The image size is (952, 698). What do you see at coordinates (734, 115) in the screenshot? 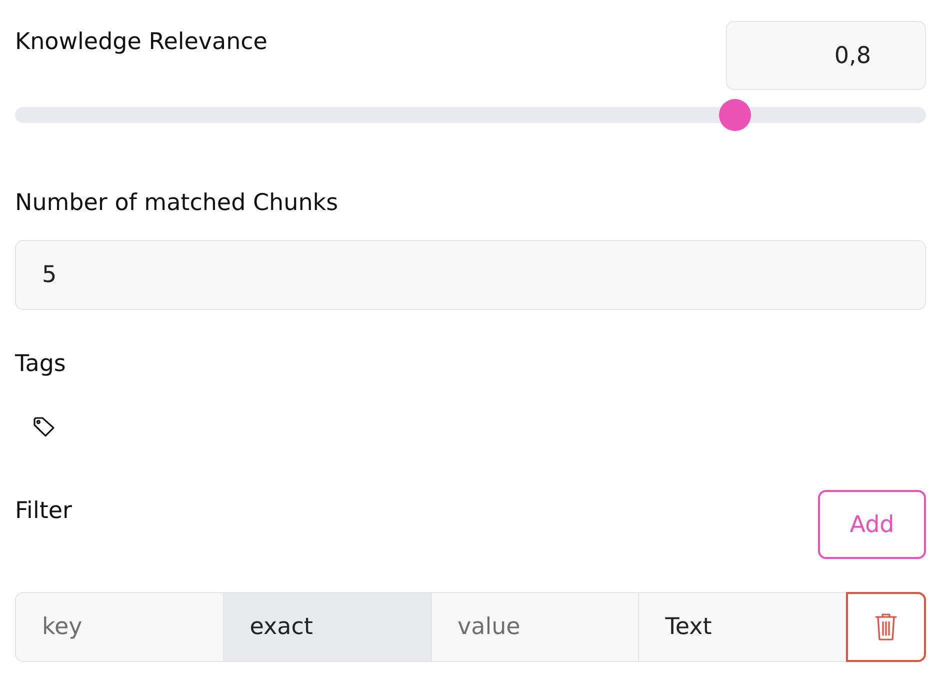
I see `slider-thumb` at bounding box center [734, 115].